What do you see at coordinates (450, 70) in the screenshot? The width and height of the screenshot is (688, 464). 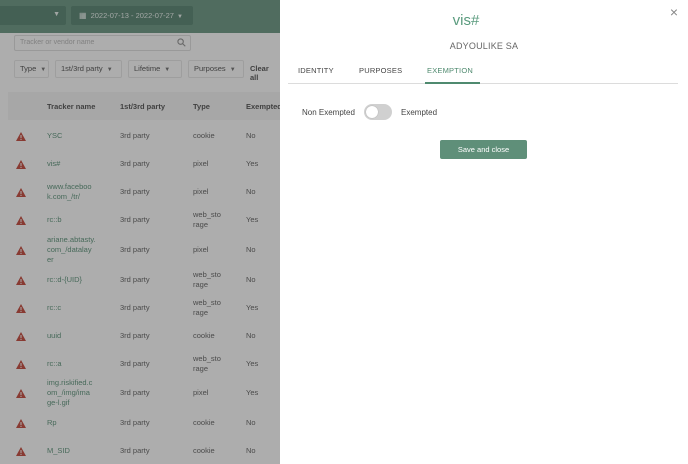 I see `tab-exemption: EXEMPTION` at bounding box center [450, 70].